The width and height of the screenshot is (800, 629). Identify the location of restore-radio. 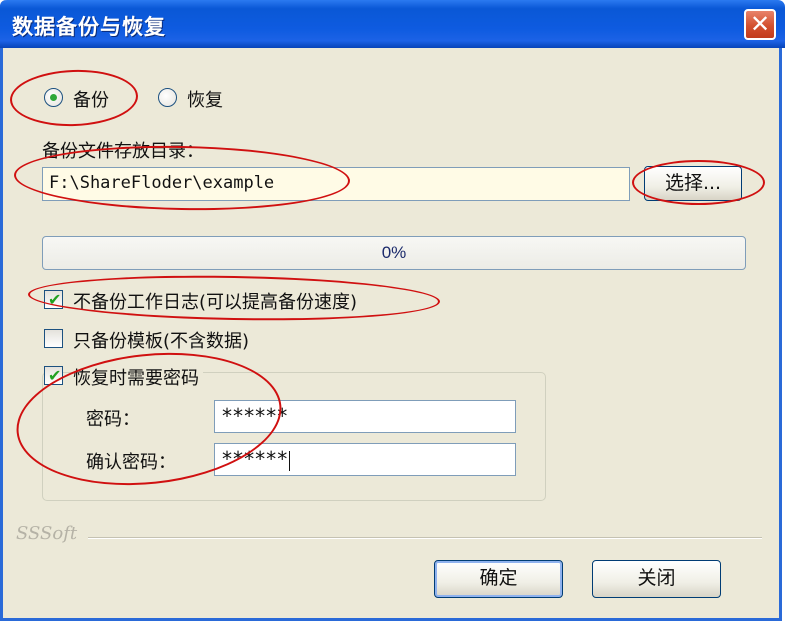
(167, 97).